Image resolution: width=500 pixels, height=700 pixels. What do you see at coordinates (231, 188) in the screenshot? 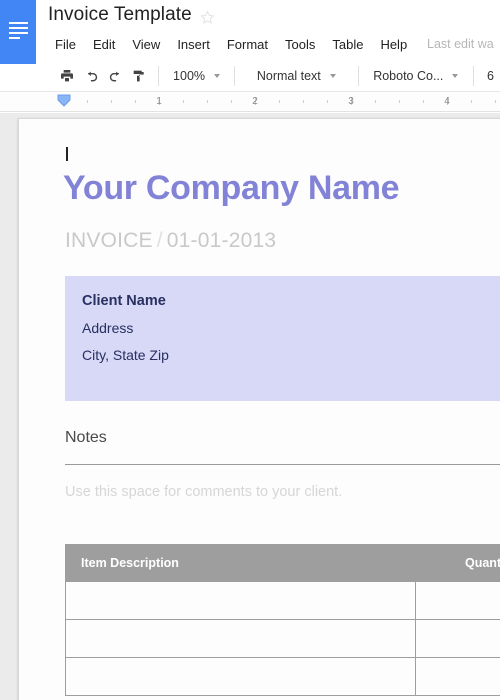
I see `company-name-heading: Your Company Name` at bounding box center [231, 188].